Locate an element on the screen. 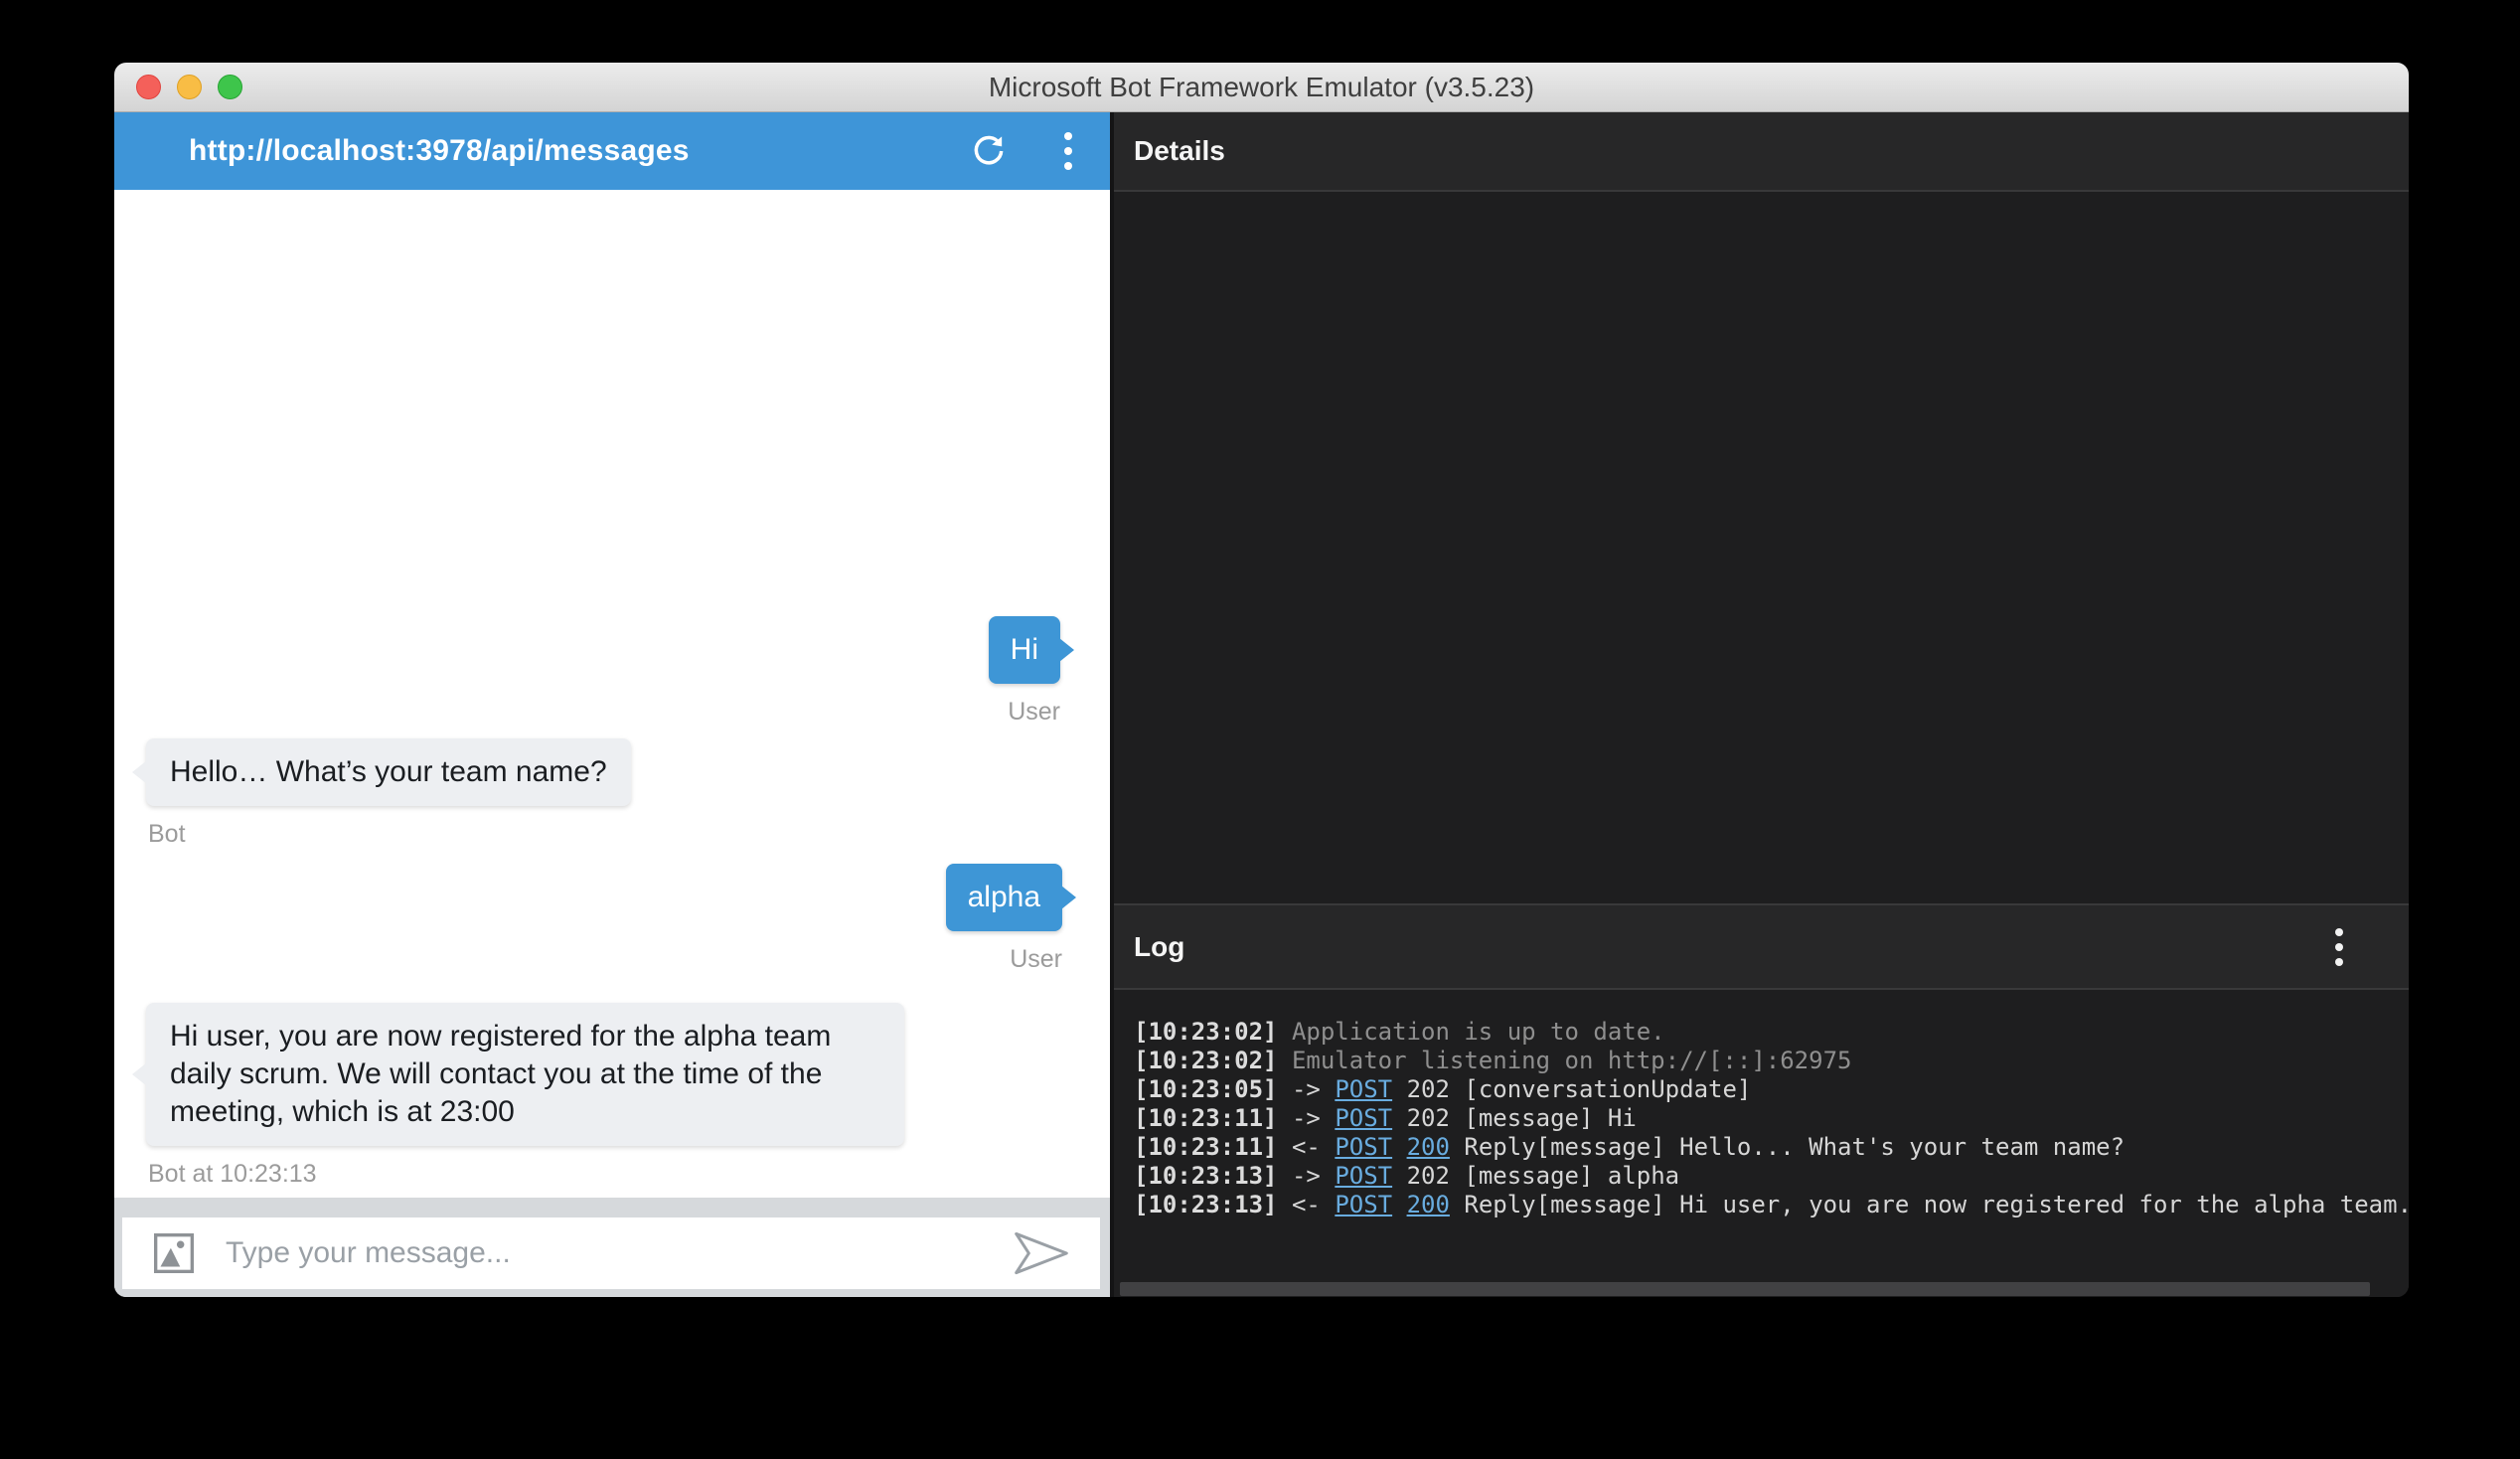 The height and width of the screenshot is (1459, 2520). log-text: Emulator listening on http://[::]:62975 is located at coordinates (1571, 1061).